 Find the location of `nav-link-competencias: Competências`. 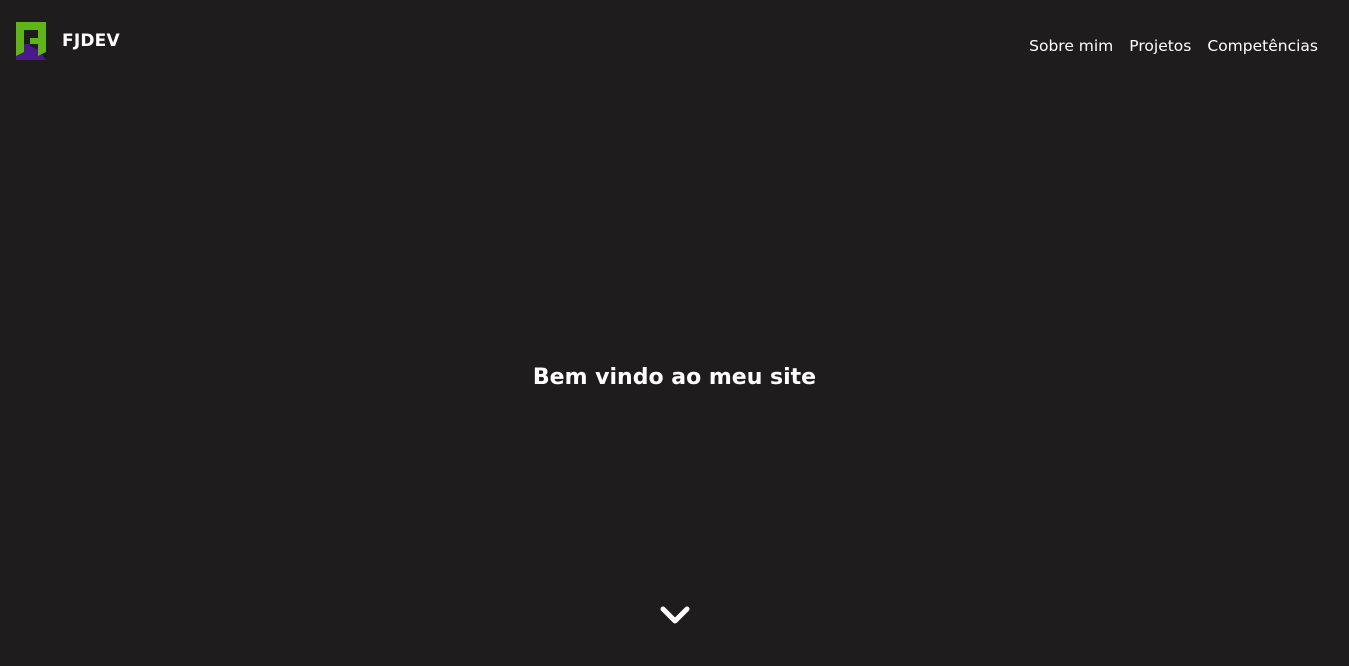

nav-link-competencias: Competências is located at coordinates (1262, 46).